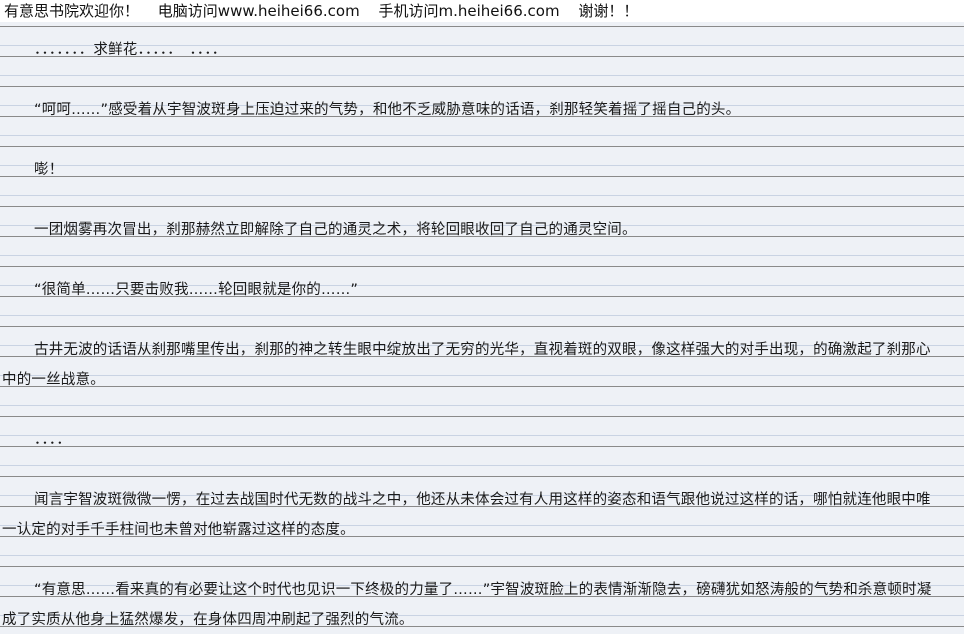  Describe the element at coordinates (468, 11) in the screenshot. I see `mobile-access-link: 手机访问m.heihei66.com` at that location.